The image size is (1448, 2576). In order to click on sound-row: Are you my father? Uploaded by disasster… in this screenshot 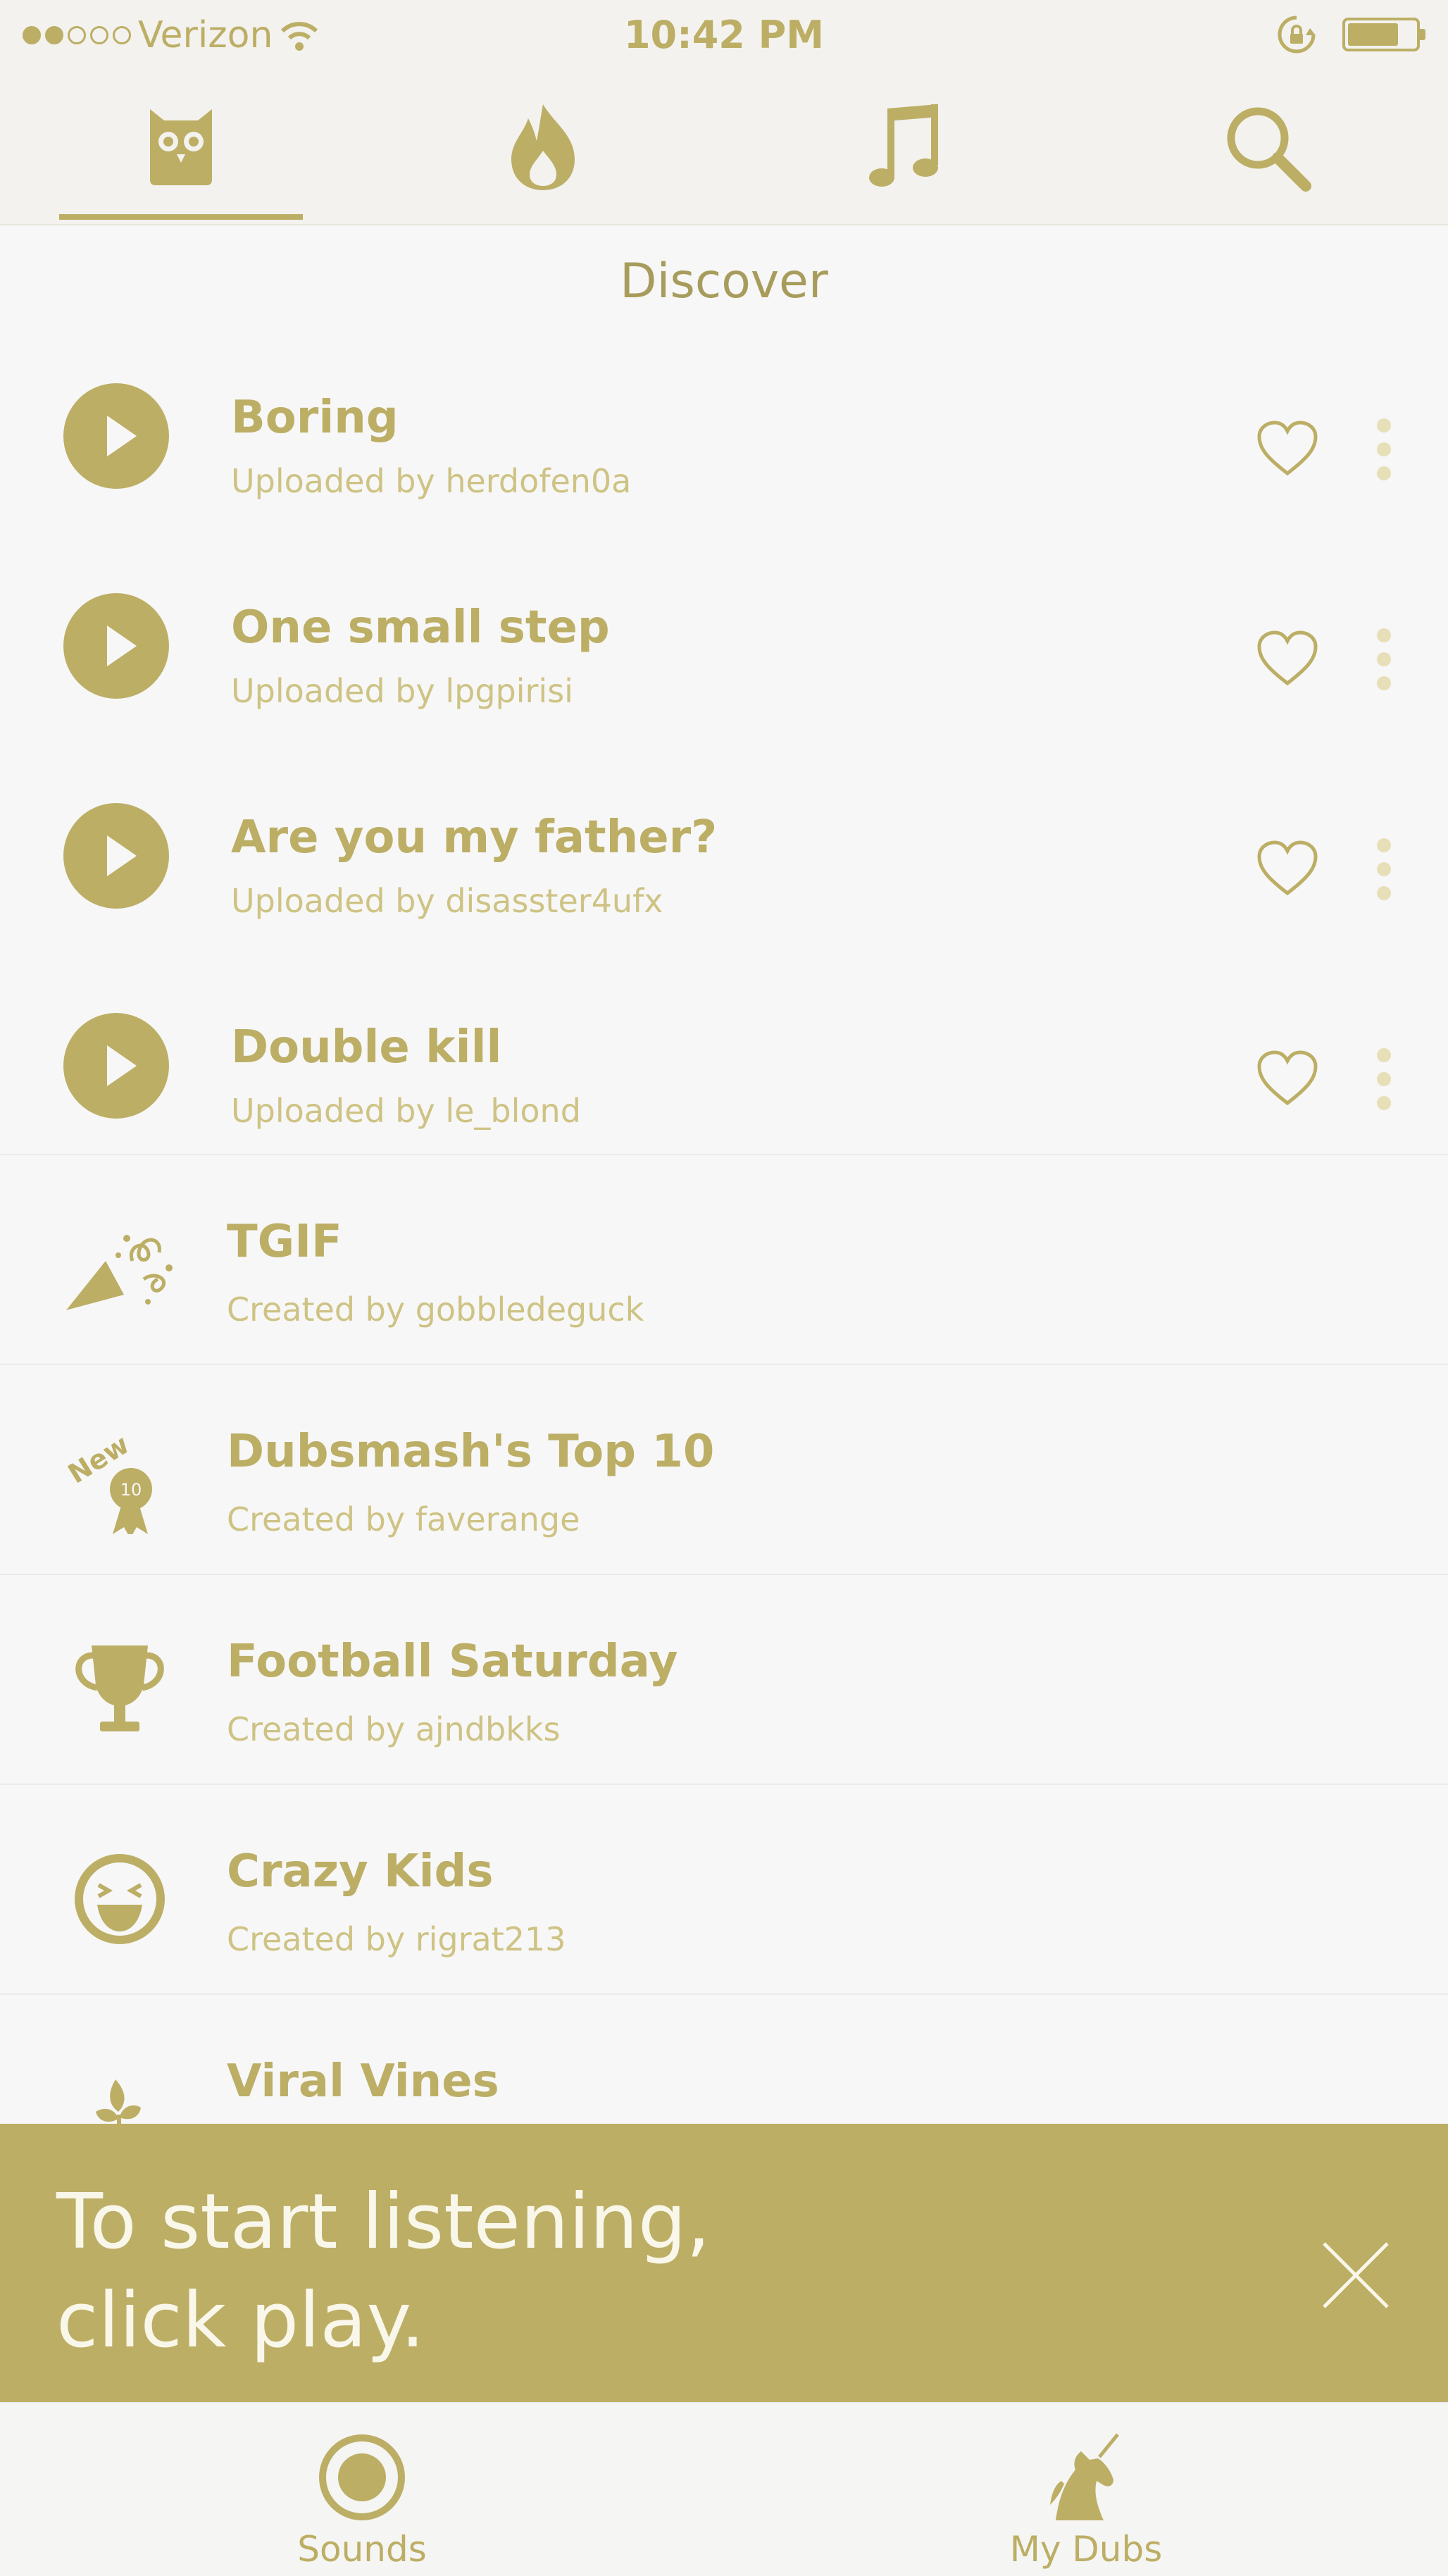, I will do `click(724, 840)`.